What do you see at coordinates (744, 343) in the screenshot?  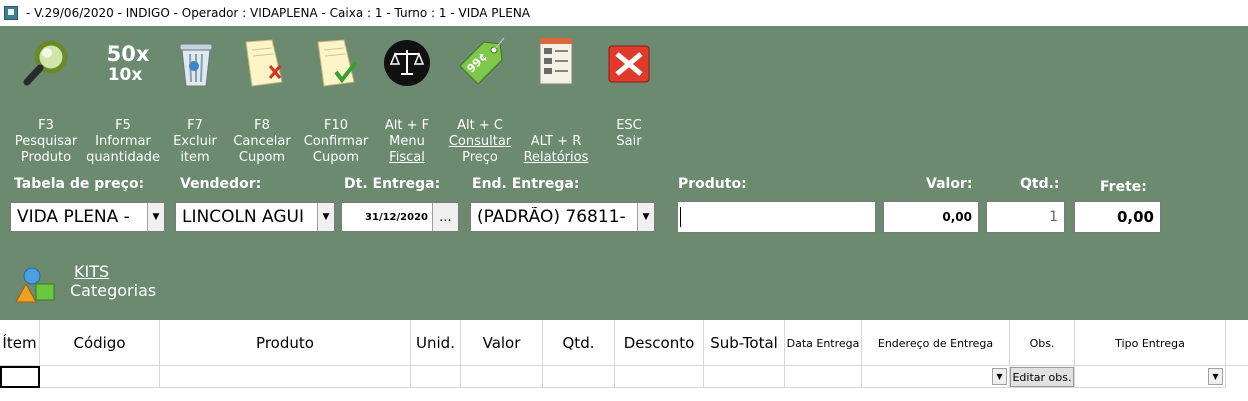 I see `col-subtotal: Sub-Total` at bounding box center [744, 343].